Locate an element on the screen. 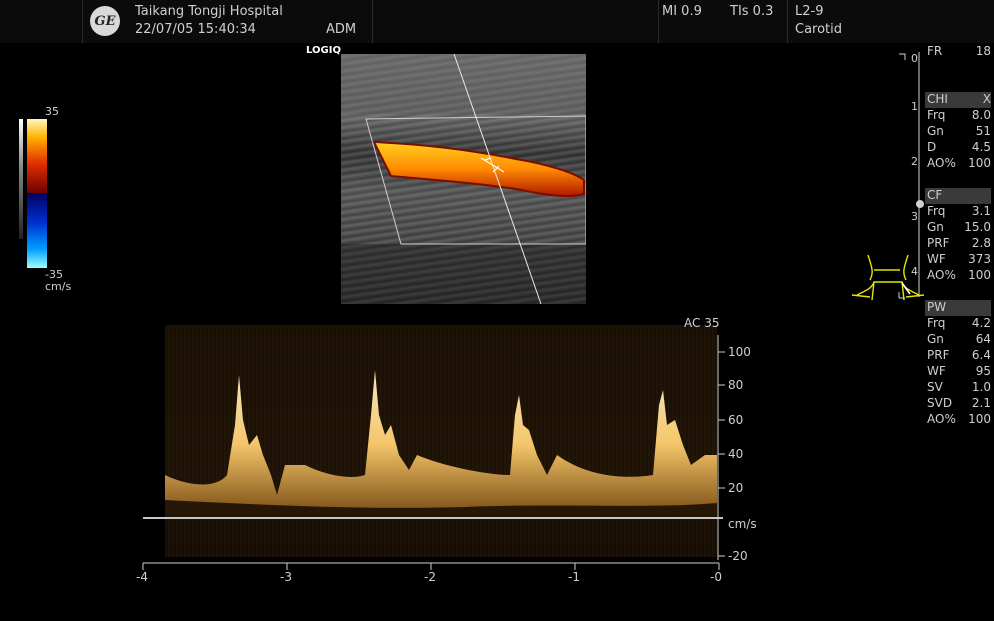  param-value: 373 is located at coordinates (979, 259).